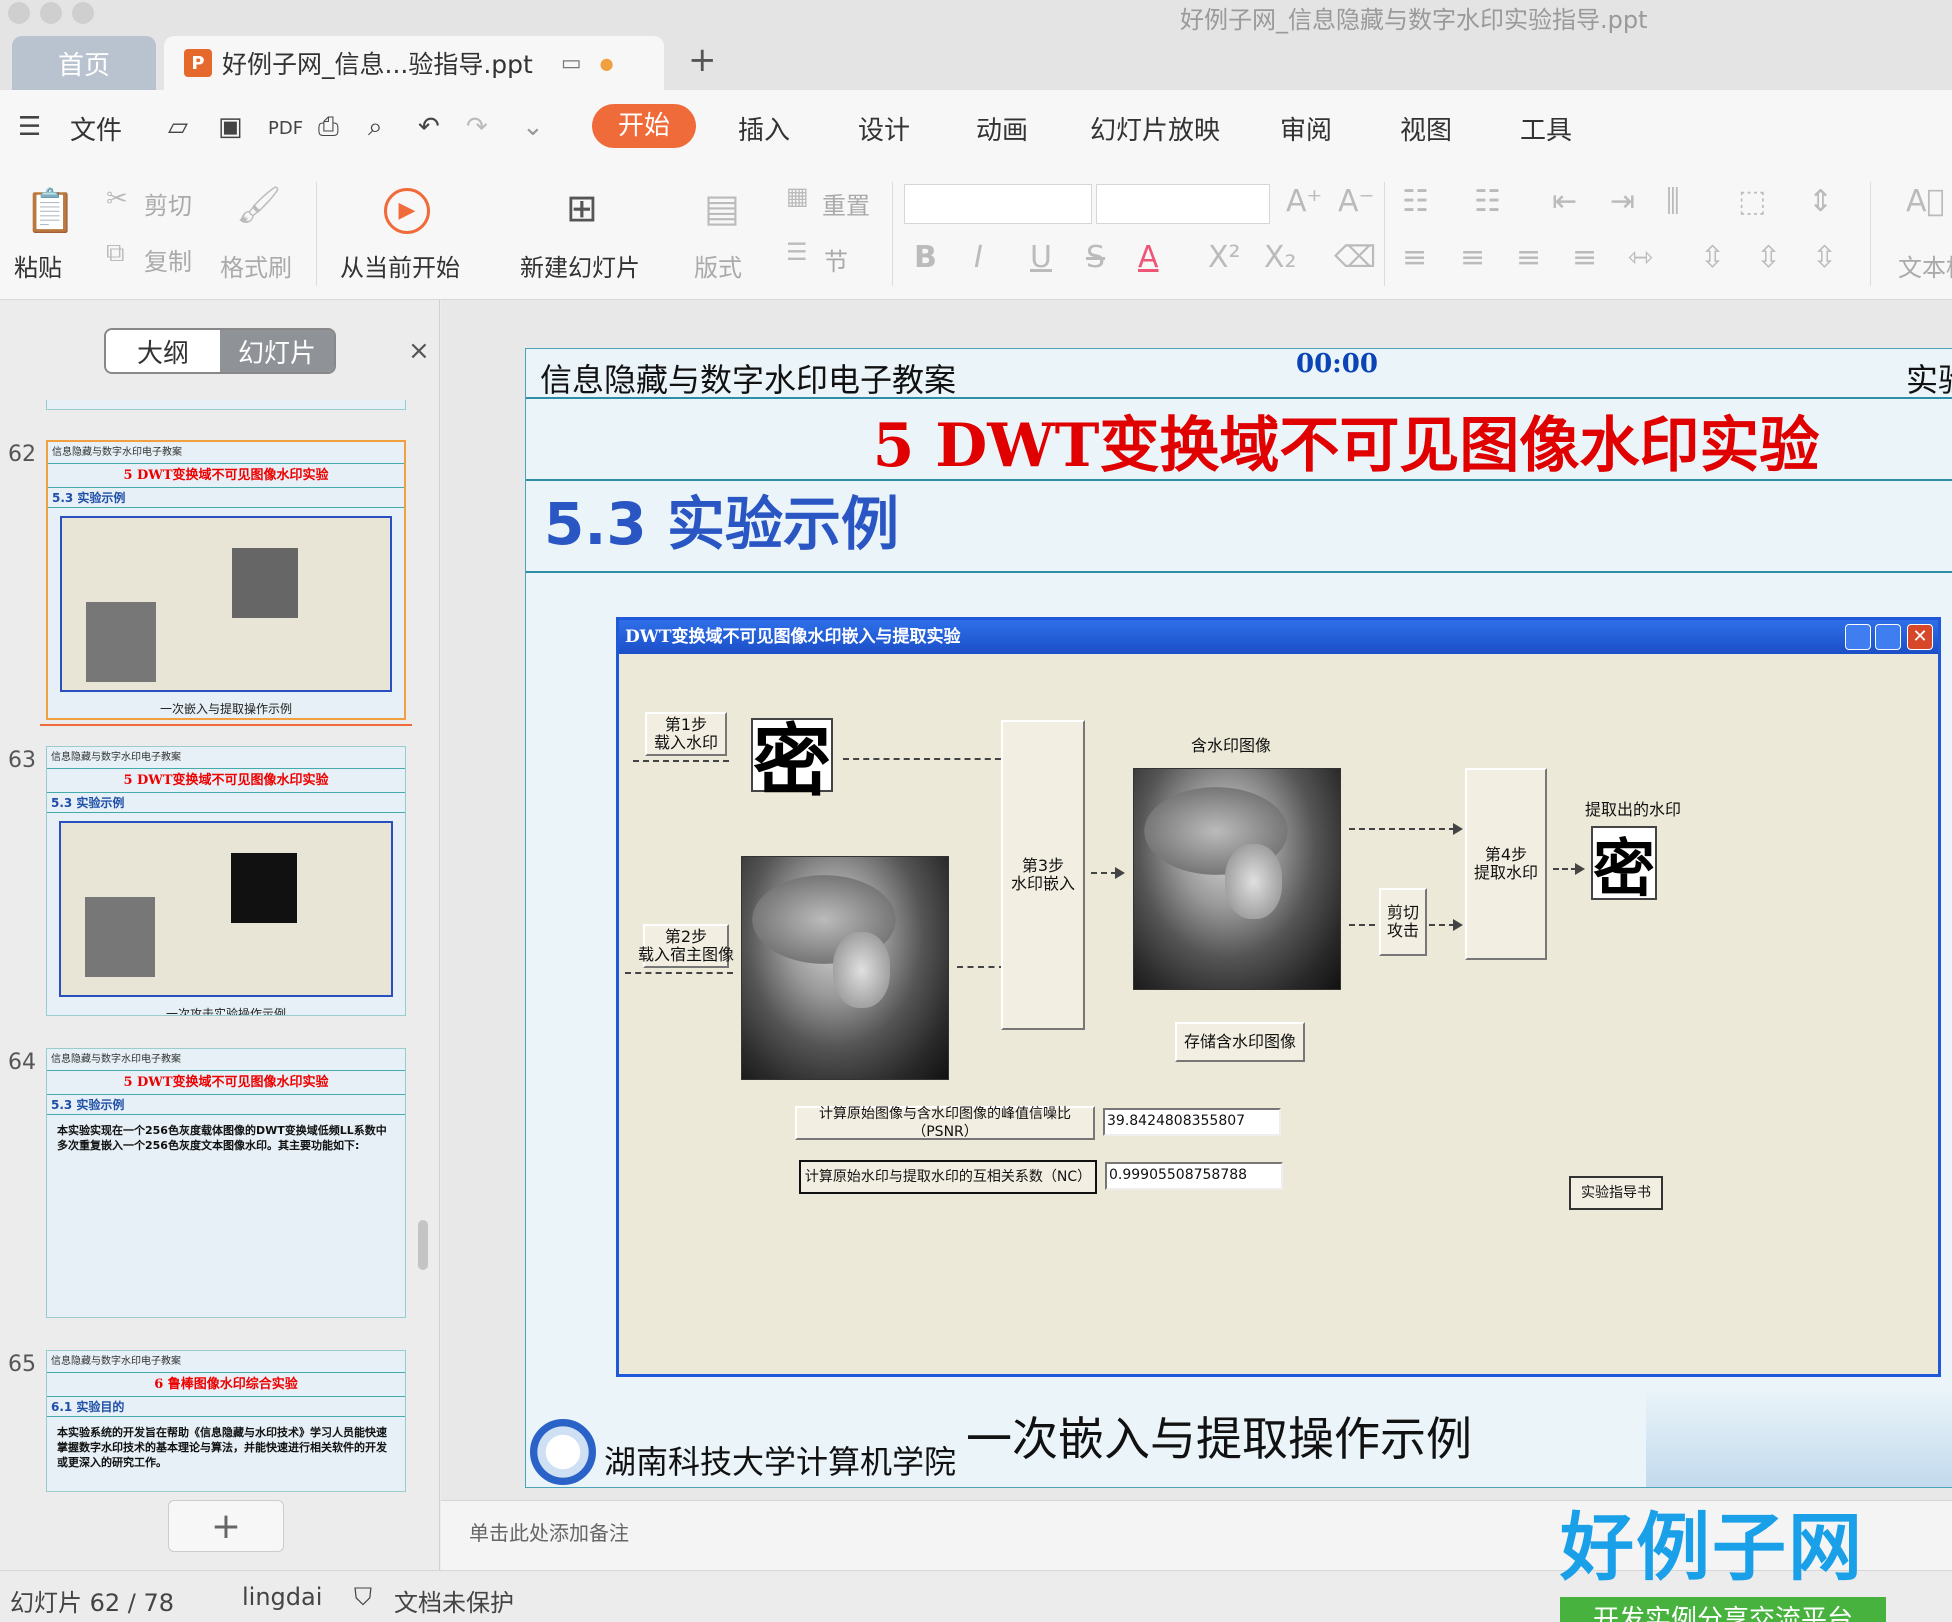  What do you see at coordinates (836, 259) in the screenshot?
I see `section-button: 节` at bounding box center [836, 259].